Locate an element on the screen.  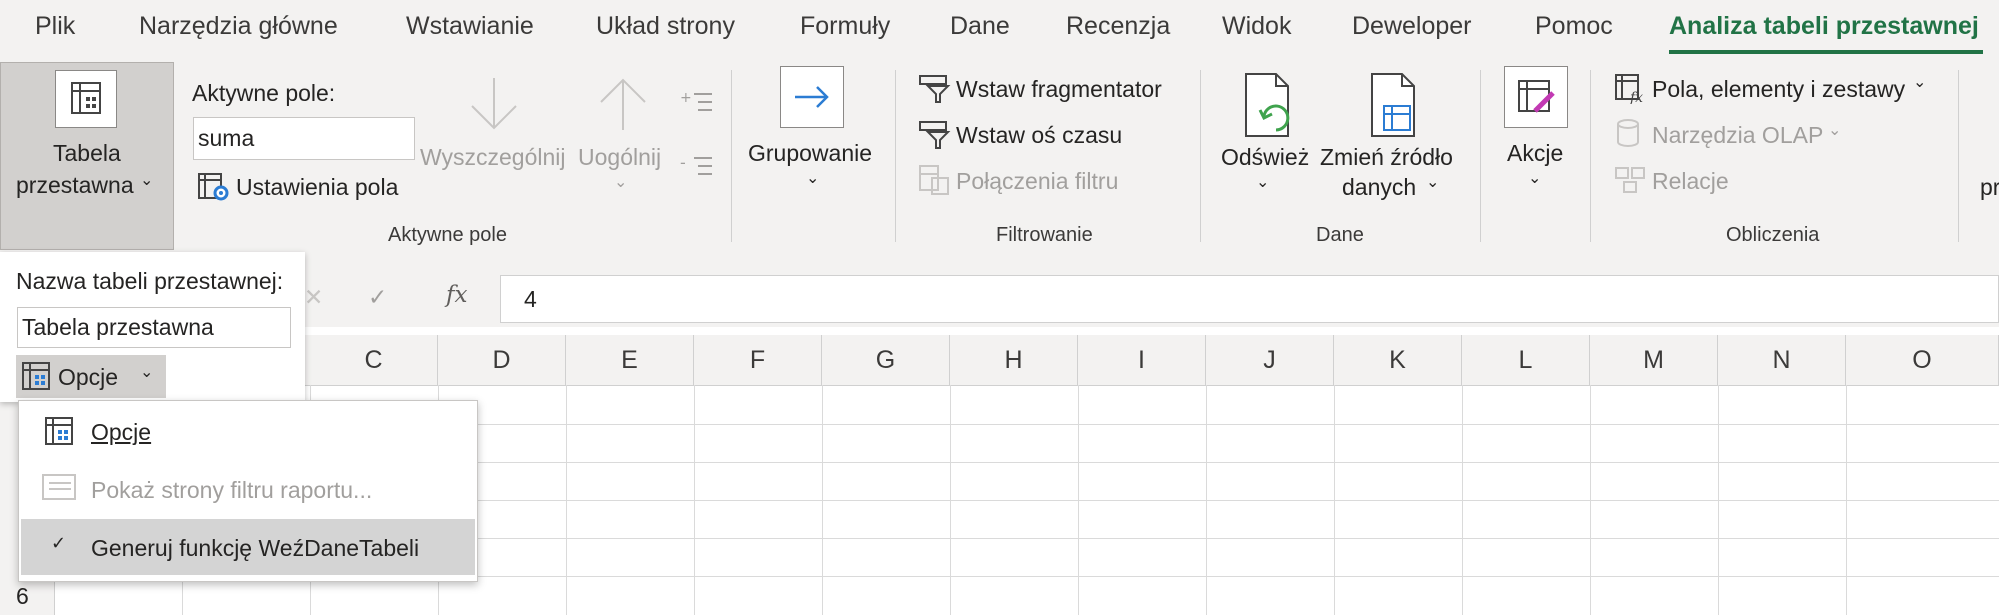
actions-icon is located at coordinates (1536, 97).